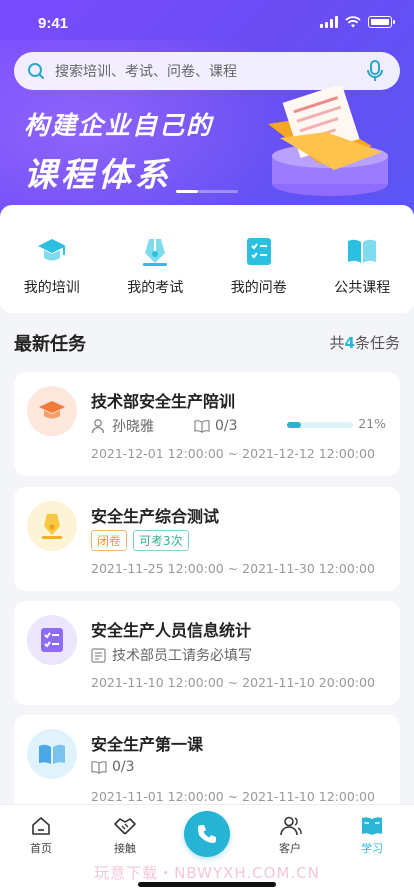  What do you see at coordinates (372, 848) in the screenshot?
I see `tab-label: 学习` at bounding box center [372, 848].